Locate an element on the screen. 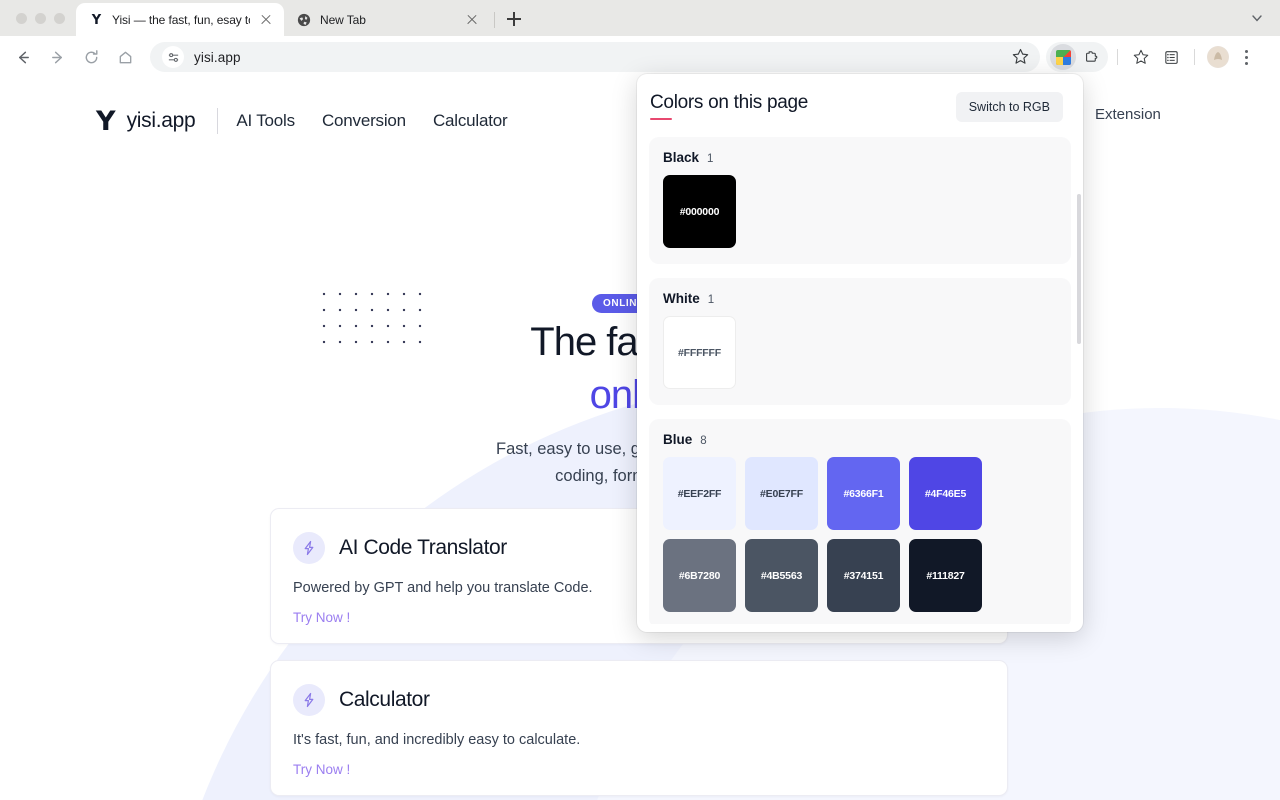 The image size is (1280, 800). url-text: yisi.app is located at coordinates (217, 57).